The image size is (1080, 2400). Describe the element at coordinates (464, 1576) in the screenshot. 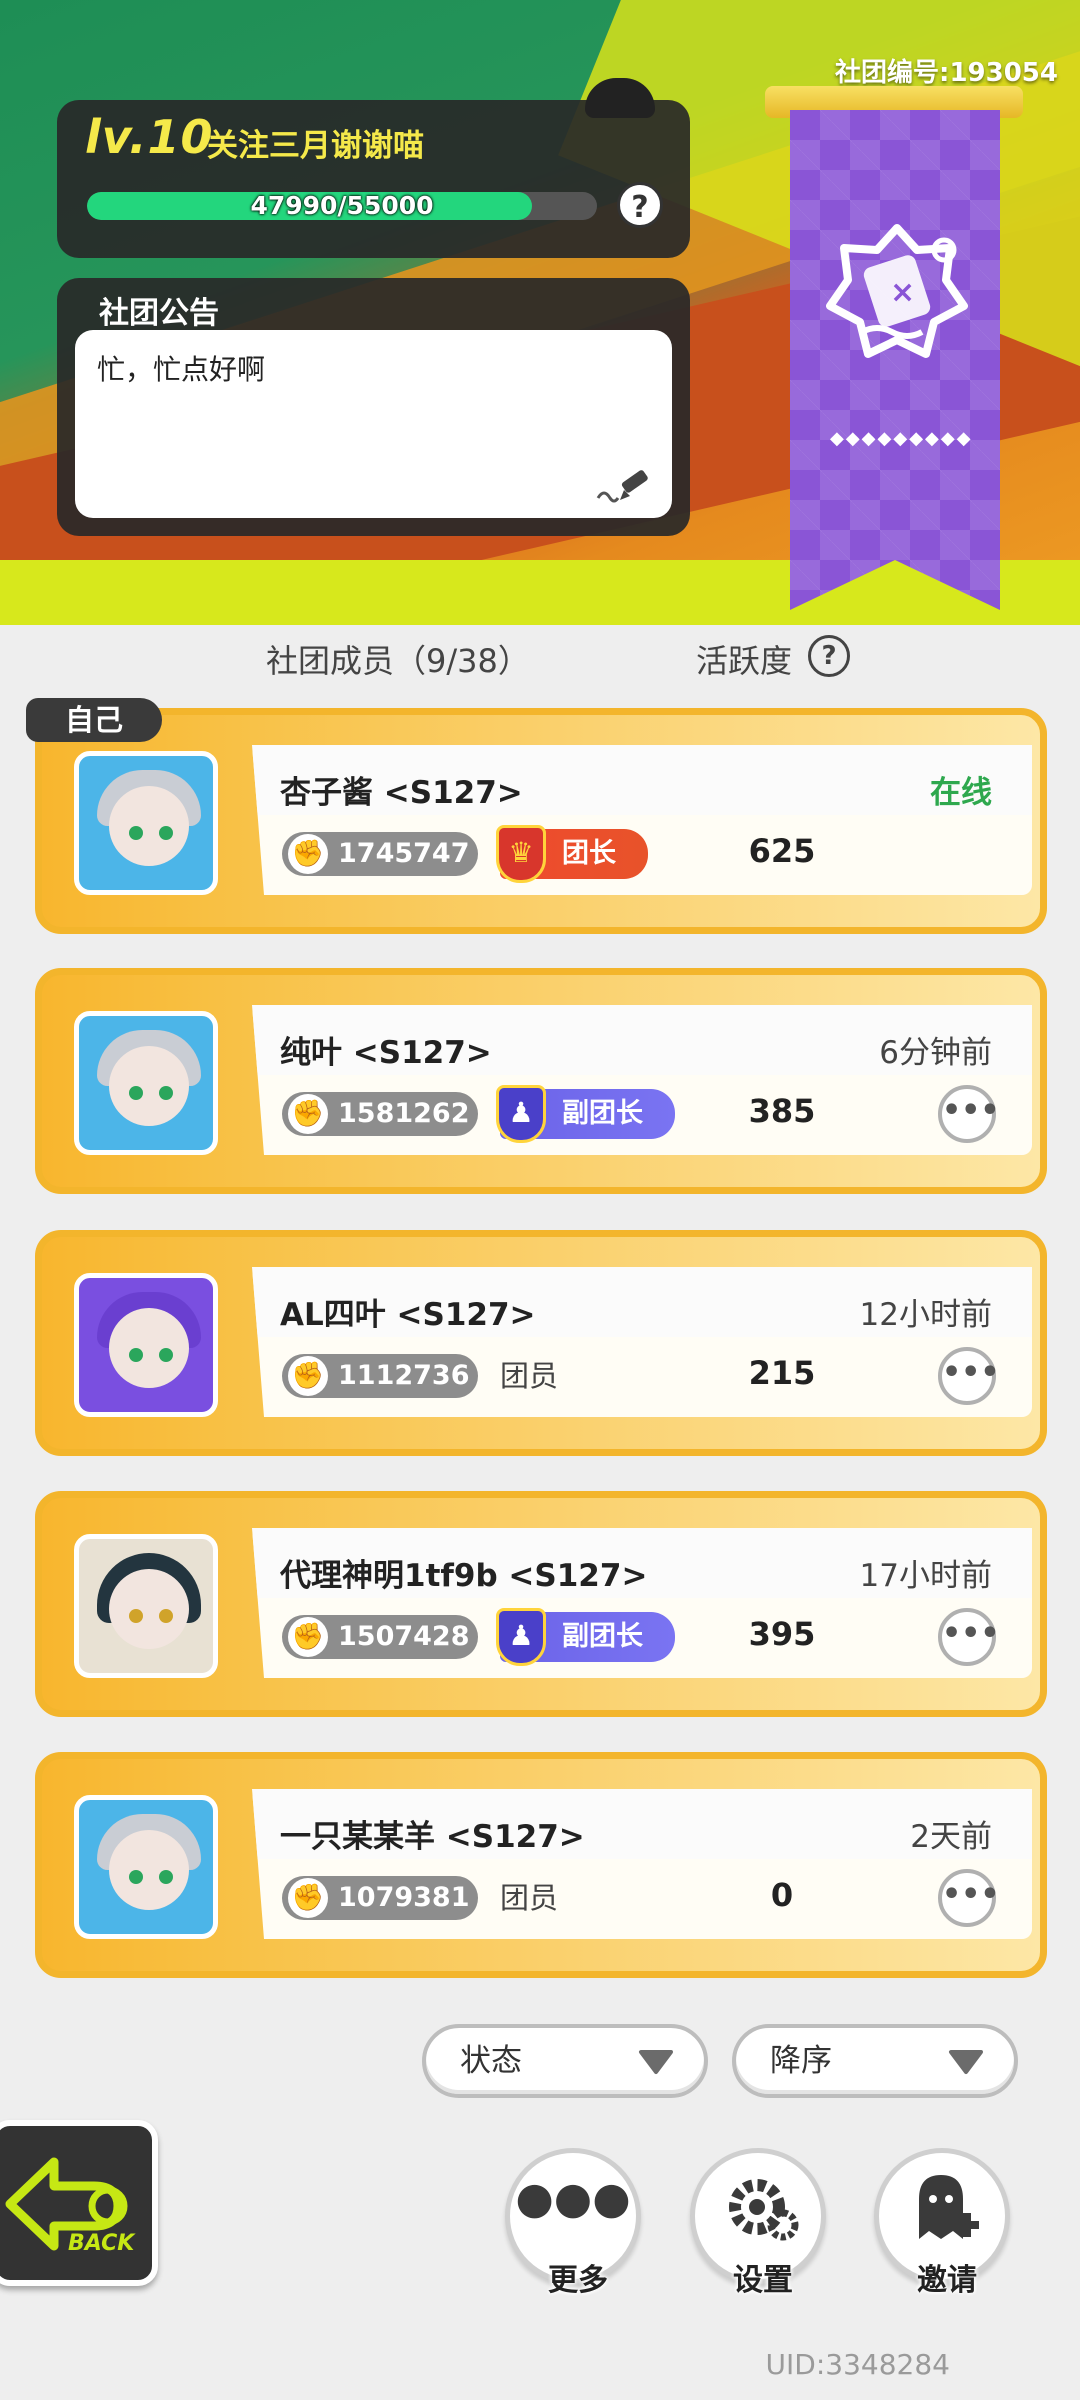

I see `member-name: 代理神明1tf9b <S127>` at that location.